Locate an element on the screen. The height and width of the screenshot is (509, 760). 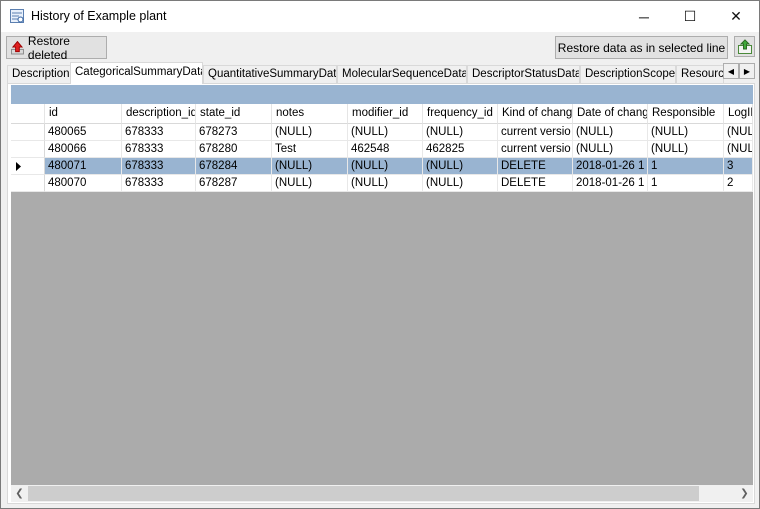
close-icon: ✕ is located at coordinates (736, 16).